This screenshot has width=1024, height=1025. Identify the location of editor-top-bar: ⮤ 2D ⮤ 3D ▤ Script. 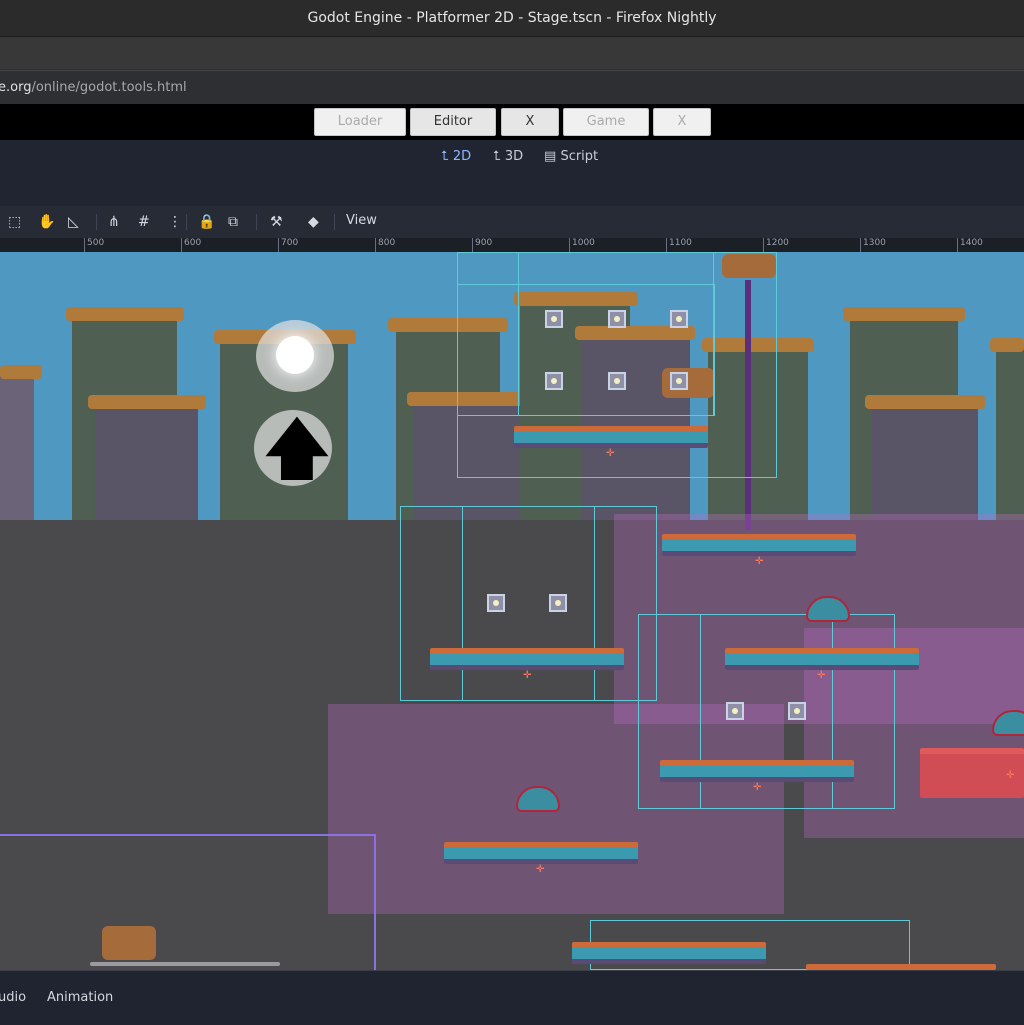
(512, 173).